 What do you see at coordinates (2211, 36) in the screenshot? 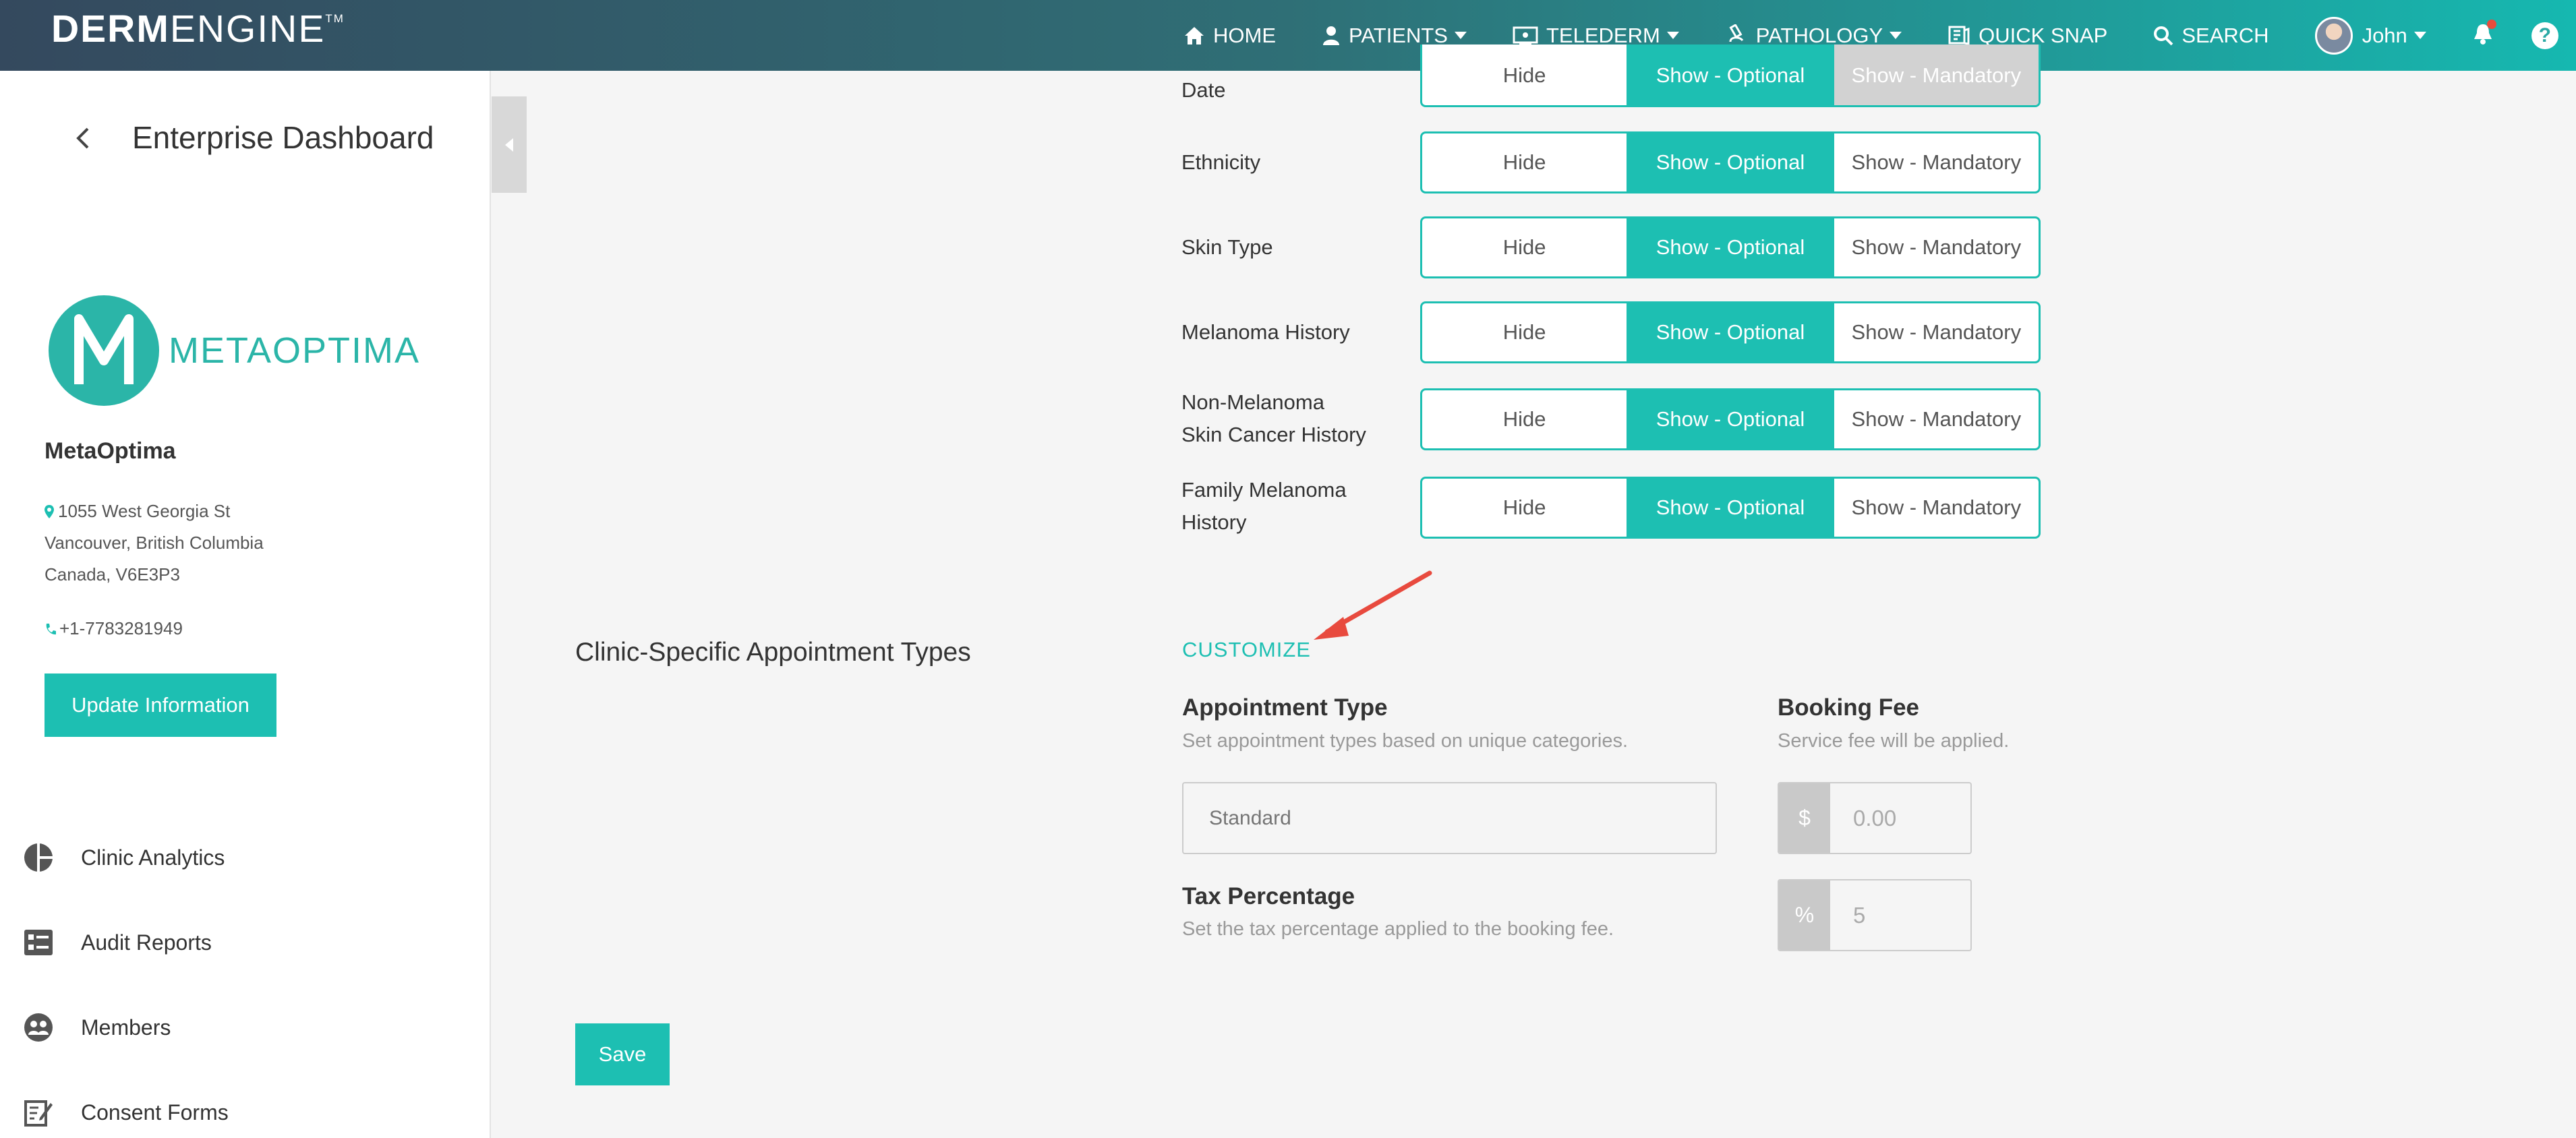
I see `nav-search: SEARCH` at bounding box center [2211, 36].